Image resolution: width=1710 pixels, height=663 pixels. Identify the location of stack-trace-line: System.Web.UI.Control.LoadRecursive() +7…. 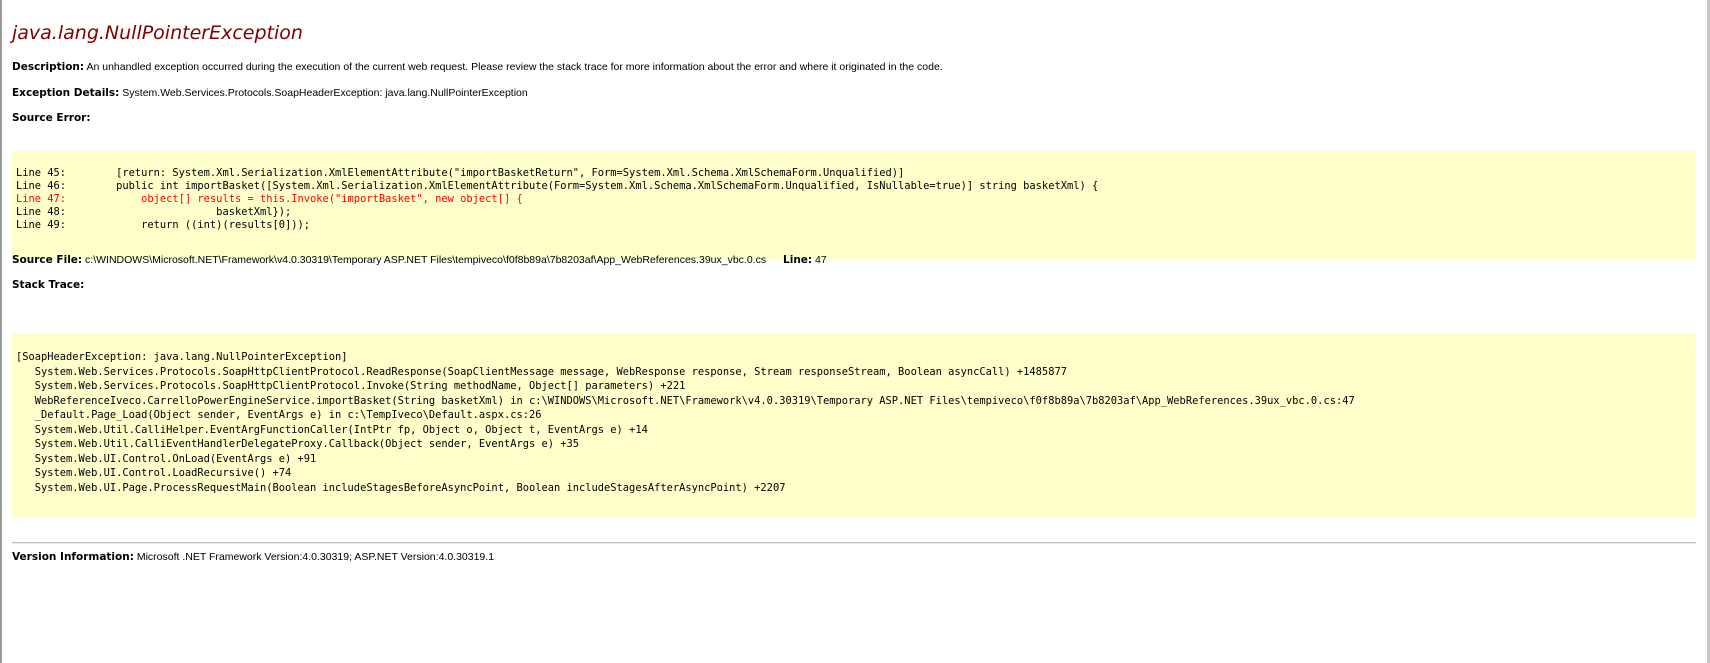
(154, 473).